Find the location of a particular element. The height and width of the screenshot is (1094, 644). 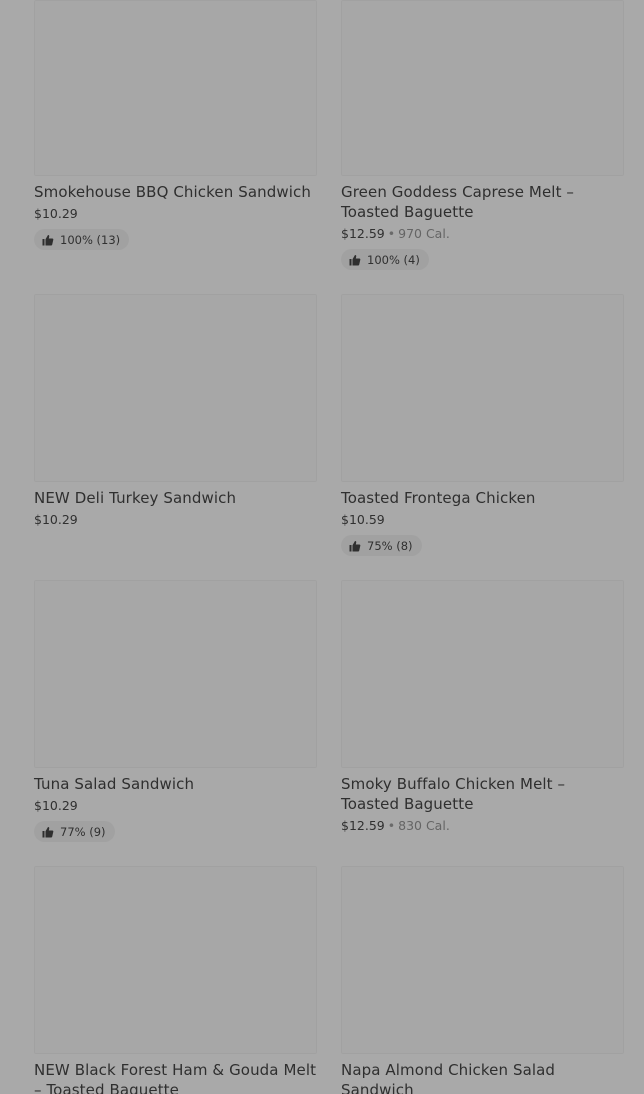

item-rating: 100% (13) is located at coordinates (82, 239).